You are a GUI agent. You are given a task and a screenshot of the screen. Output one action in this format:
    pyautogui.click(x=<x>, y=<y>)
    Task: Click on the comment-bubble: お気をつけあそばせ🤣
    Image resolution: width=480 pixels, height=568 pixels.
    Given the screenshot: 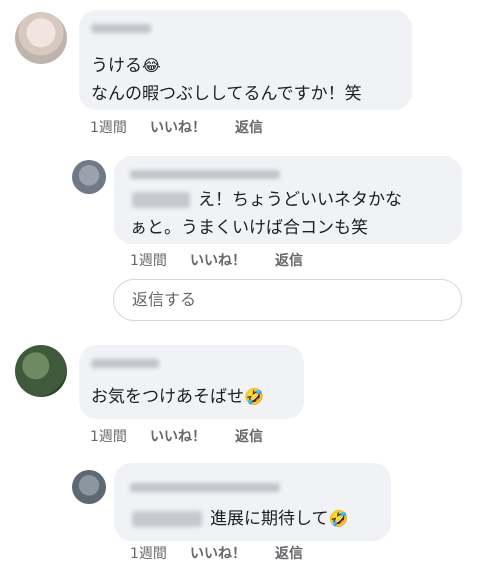 What is the action you would take?
    pyautogui.click(x=191, y=382)
    